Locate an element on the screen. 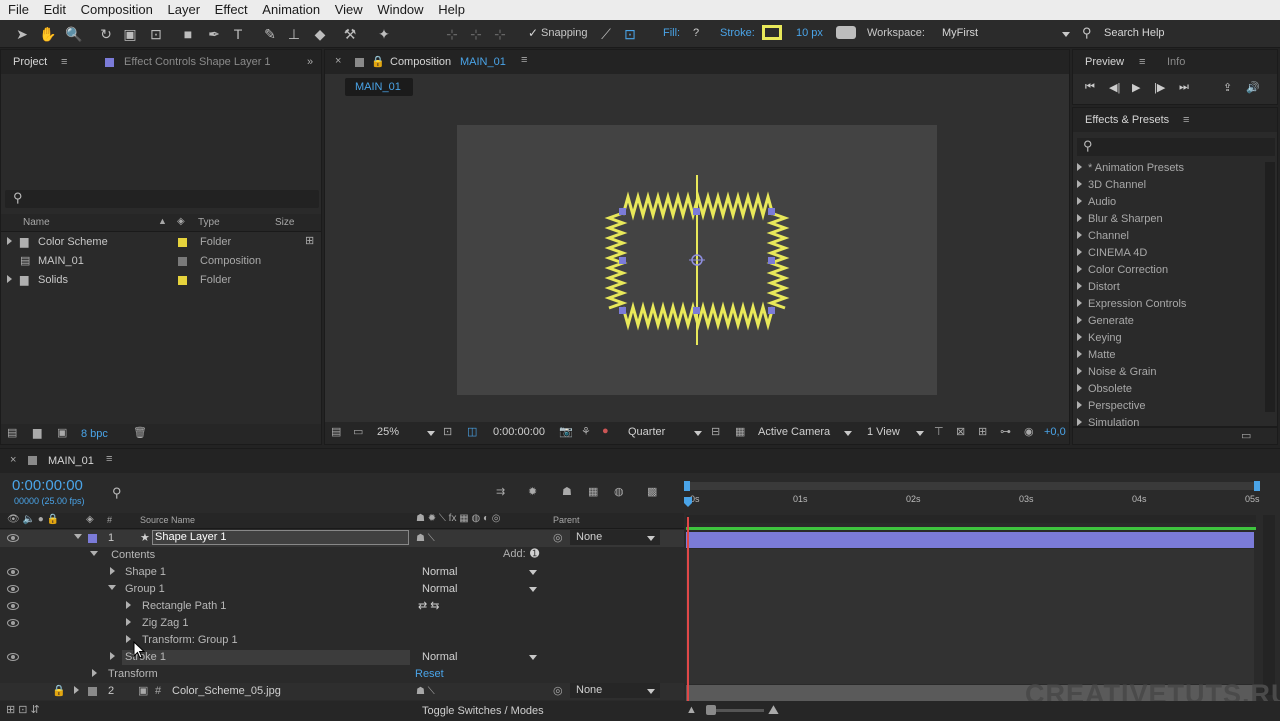 This screenshot has height=721, width=1280. menu-animation: Animation is located at coordinates (291, 8).